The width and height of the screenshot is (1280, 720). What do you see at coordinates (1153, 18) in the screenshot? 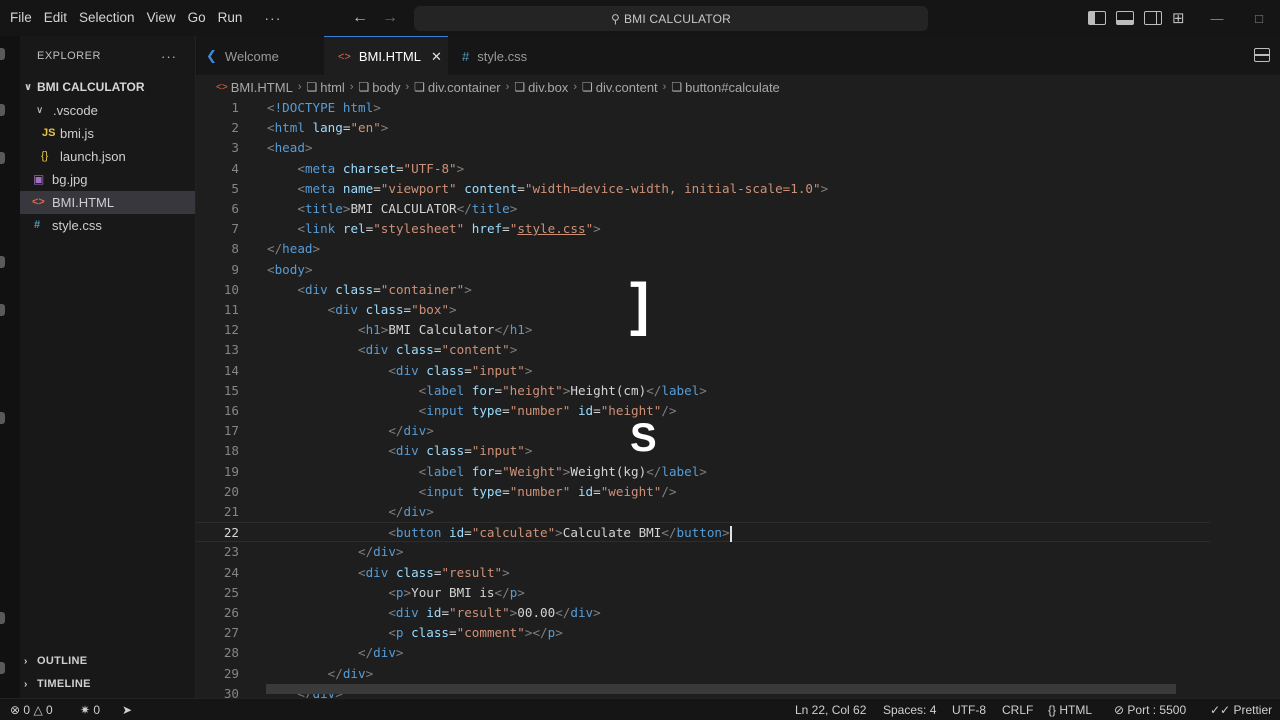
I see `toggle-secondary-sidebar-icon` at bounding box center [1153, 18].